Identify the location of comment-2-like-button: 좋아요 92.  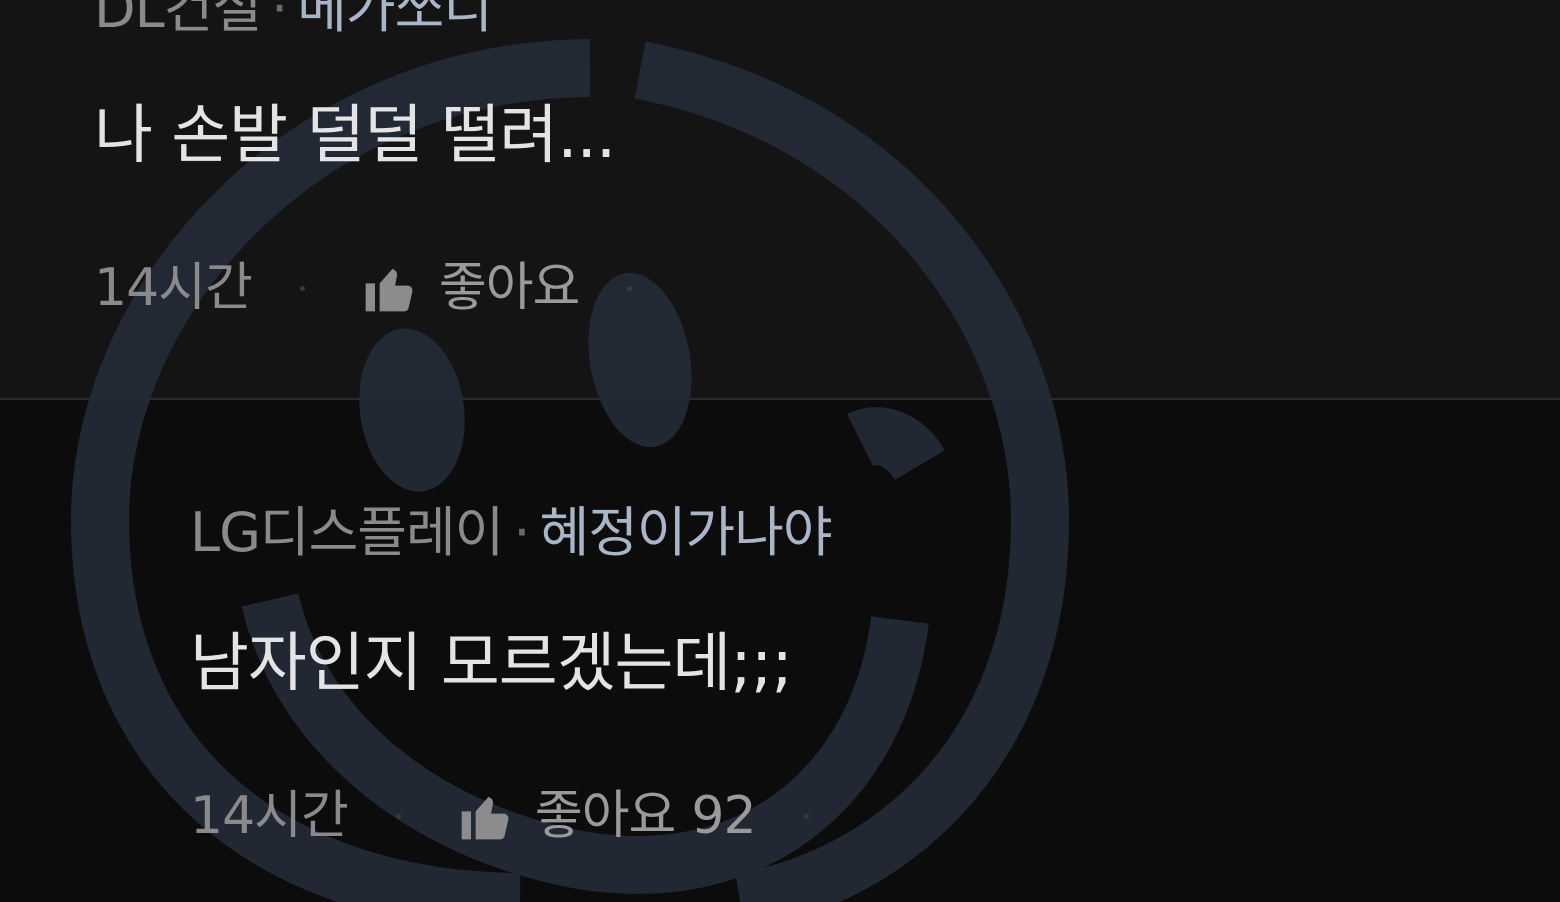
(607, 816).